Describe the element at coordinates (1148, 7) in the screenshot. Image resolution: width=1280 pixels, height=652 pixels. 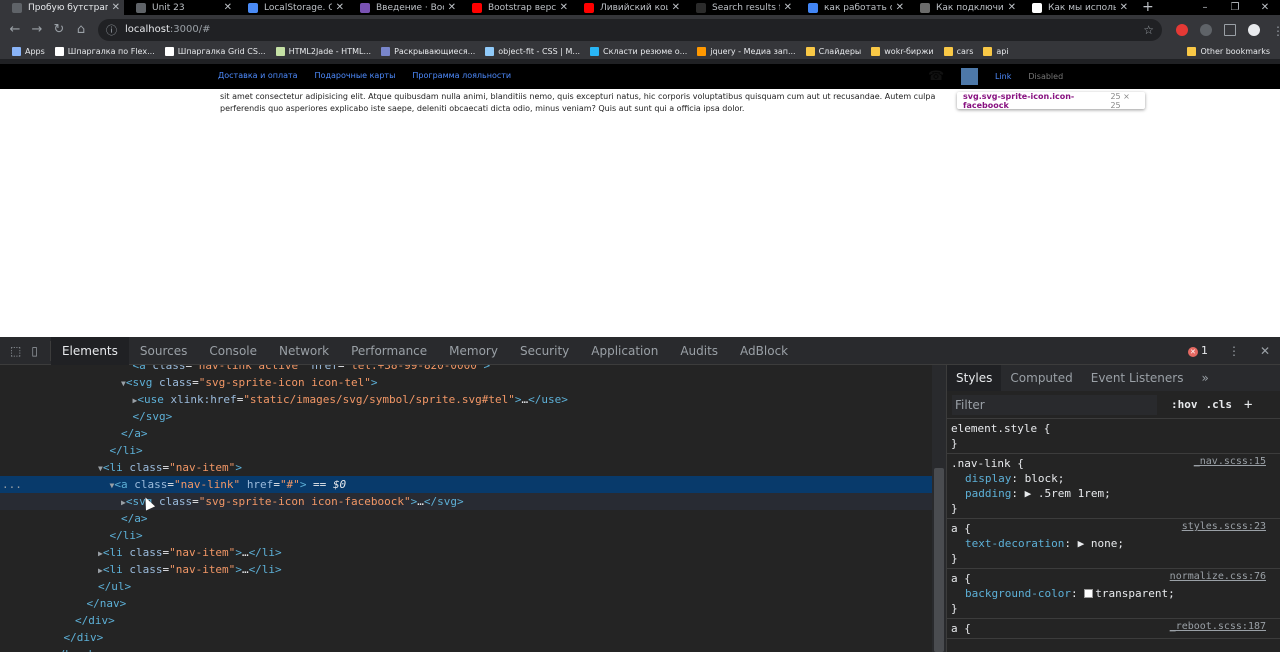
I see `new-tab-button: +` at that location.